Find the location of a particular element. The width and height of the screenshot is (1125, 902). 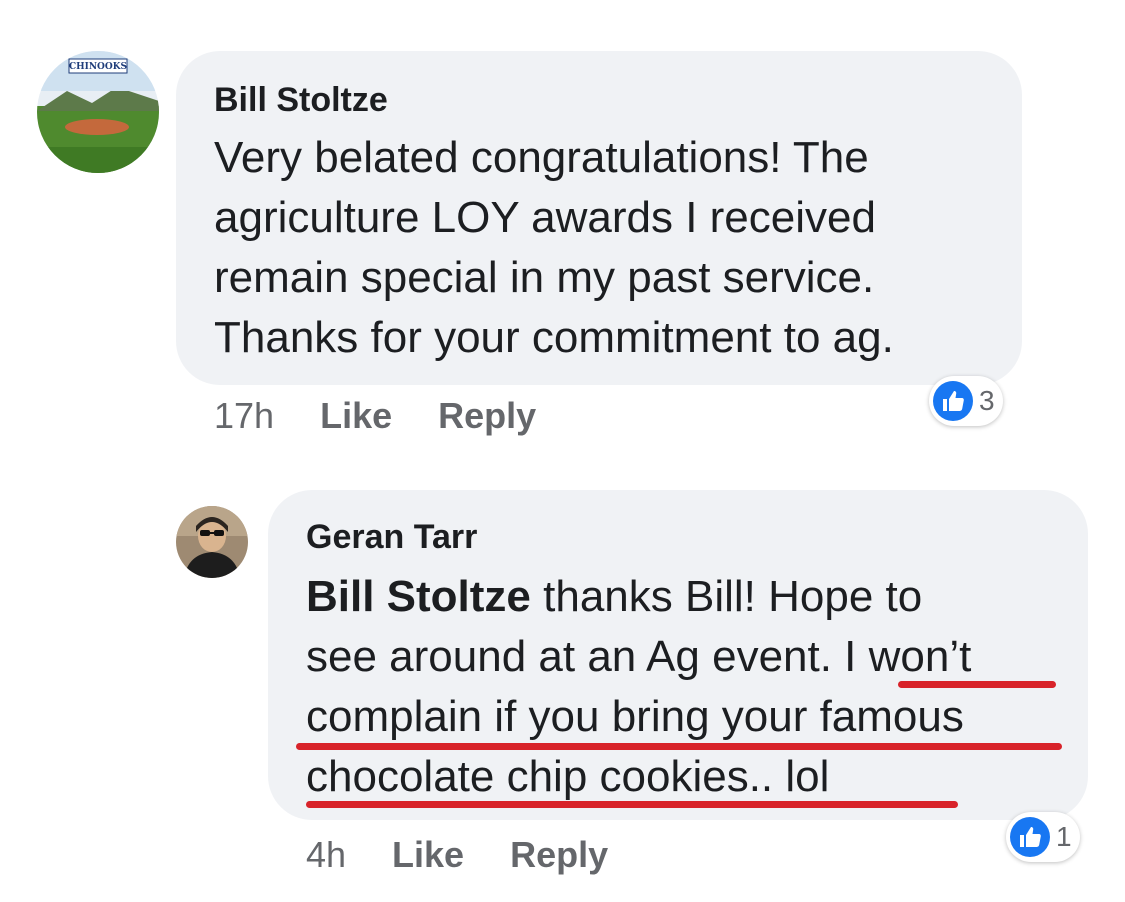

comment-author-1: Bill Stoltze is located at coordinates (301, 100).